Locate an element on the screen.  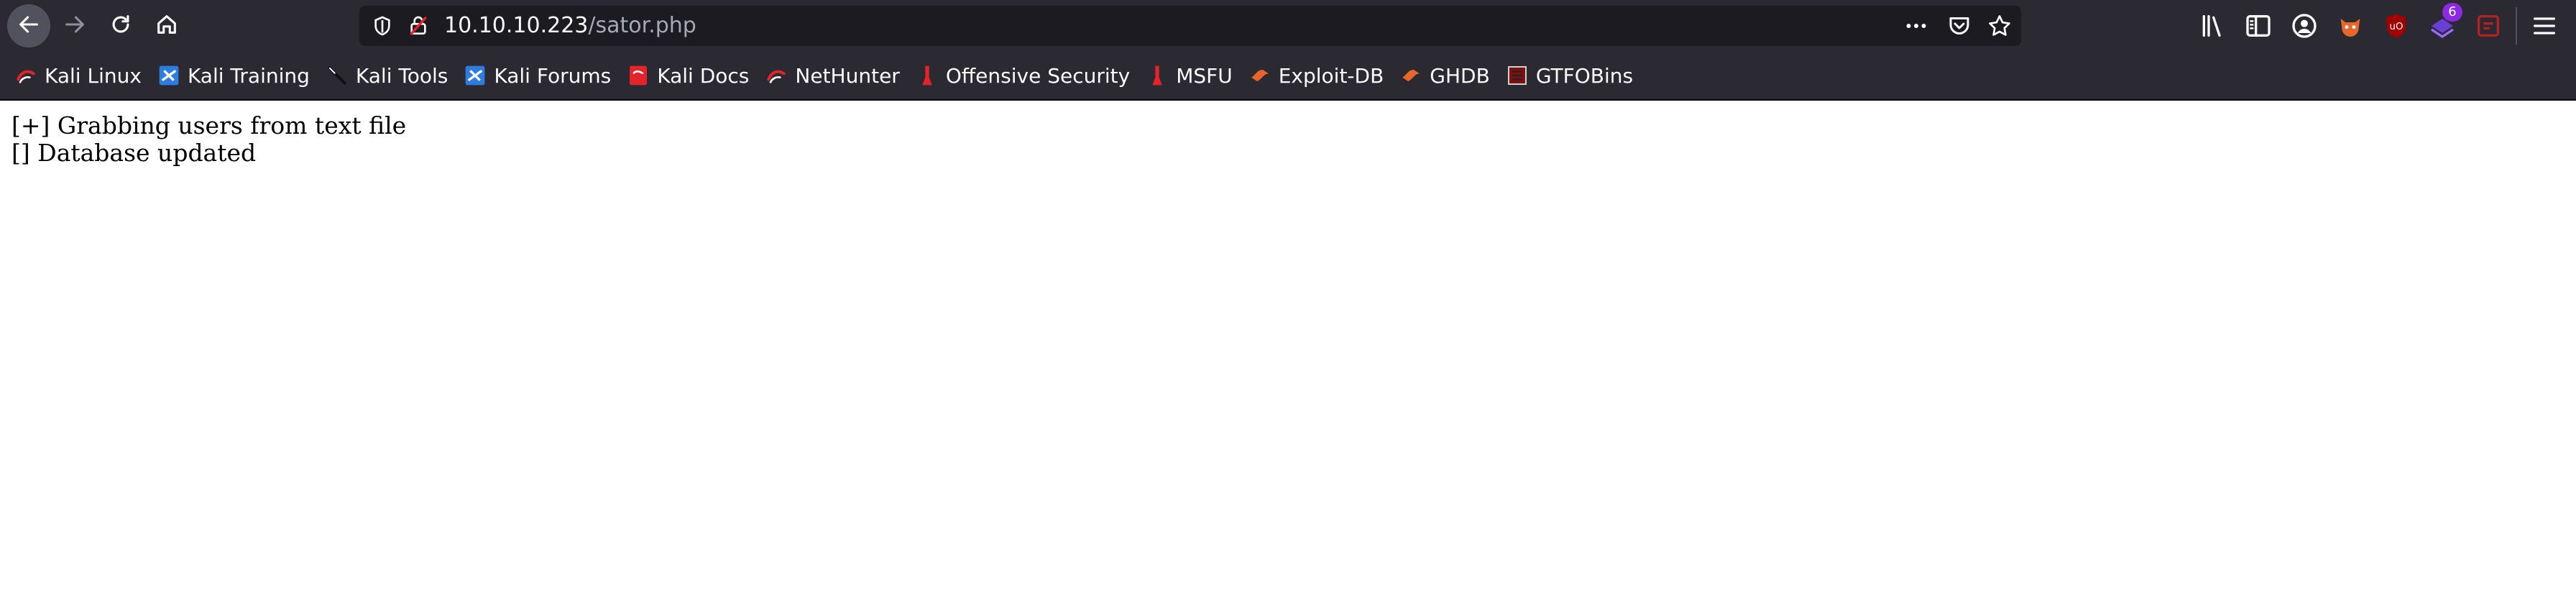
cookie-editor-icon is located at coordinates (2488, 26).